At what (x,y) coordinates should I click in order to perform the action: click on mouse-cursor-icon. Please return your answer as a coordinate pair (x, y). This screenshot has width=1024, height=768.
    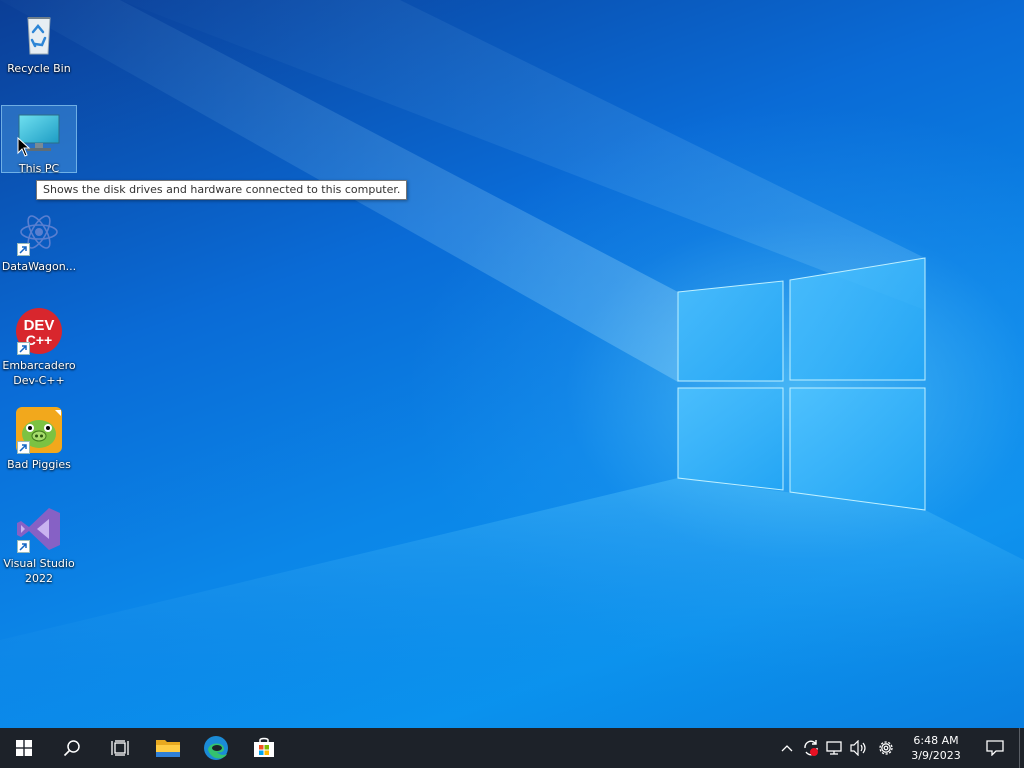
    Looking at the image, I should click on (24, 147).